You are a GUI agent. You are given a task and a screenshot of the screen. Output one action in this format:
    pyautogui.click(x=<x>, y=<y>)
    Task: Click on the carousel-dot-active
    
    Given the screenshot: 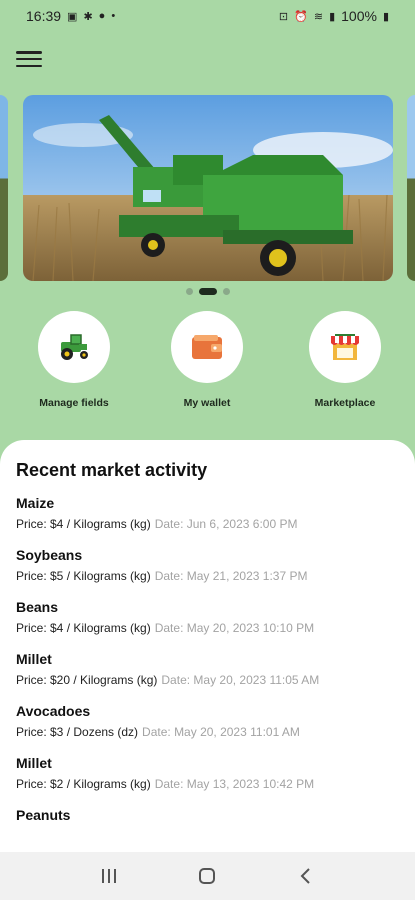 What is the action you would take?
    pyautogui.click(x=207, y=291)
    